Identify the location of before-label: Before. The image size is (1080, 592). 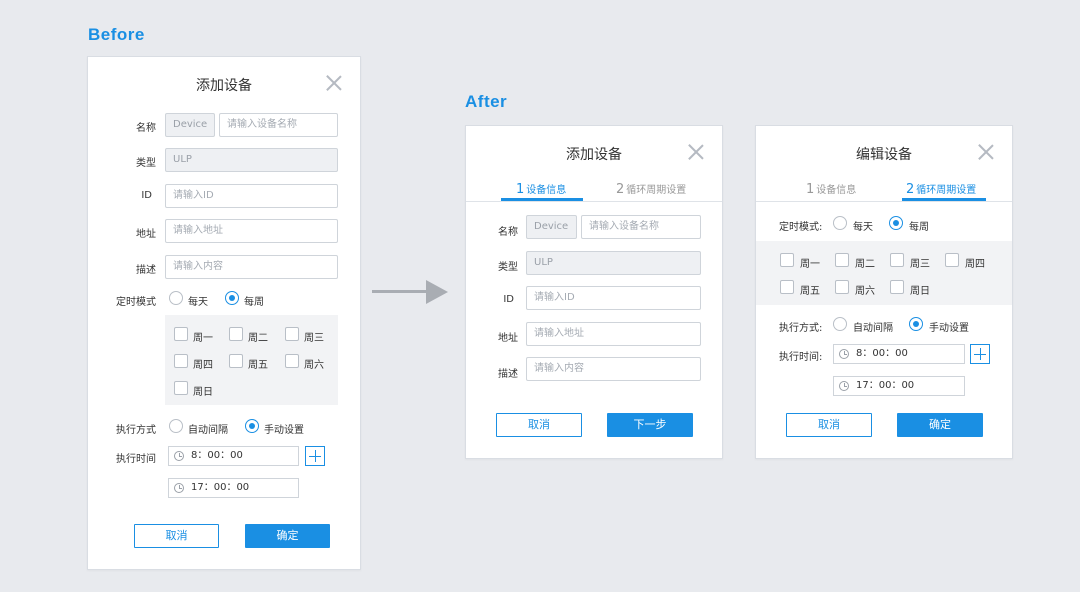
(116, 34).